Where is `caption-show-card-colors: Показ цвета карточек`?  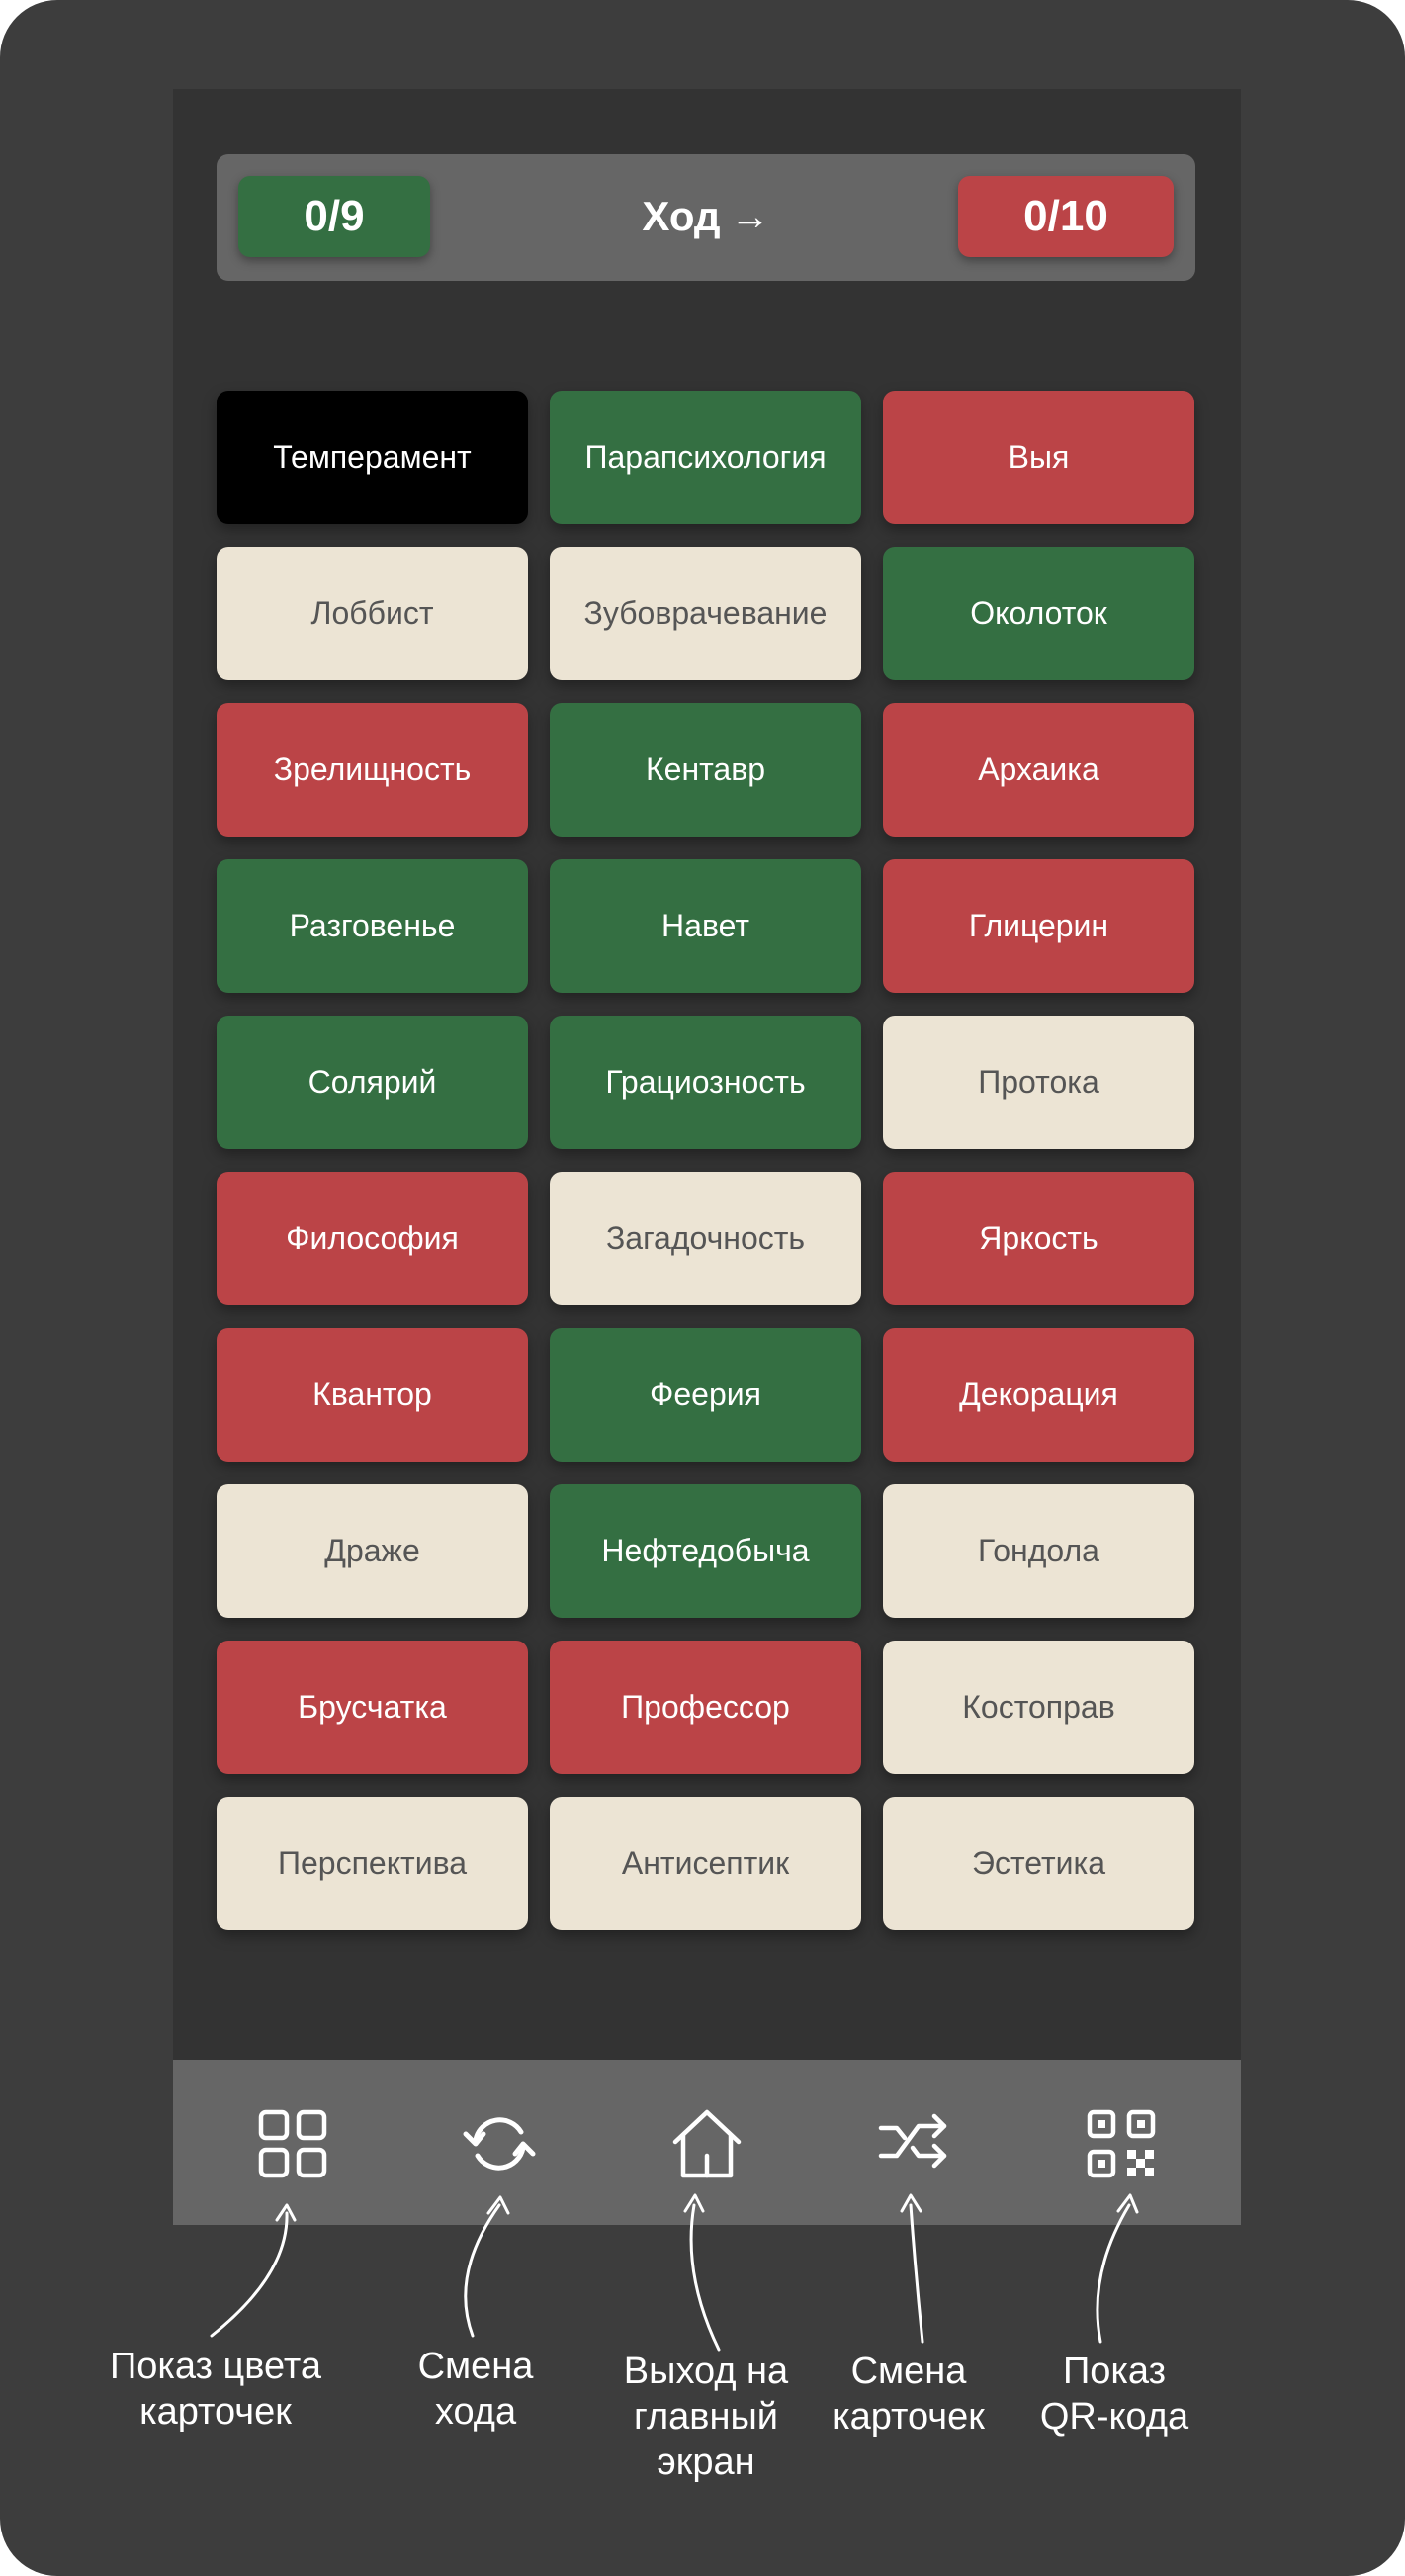 caption-show-card-colors: Показ цвета карточек is located at coordinates (216, 2389).